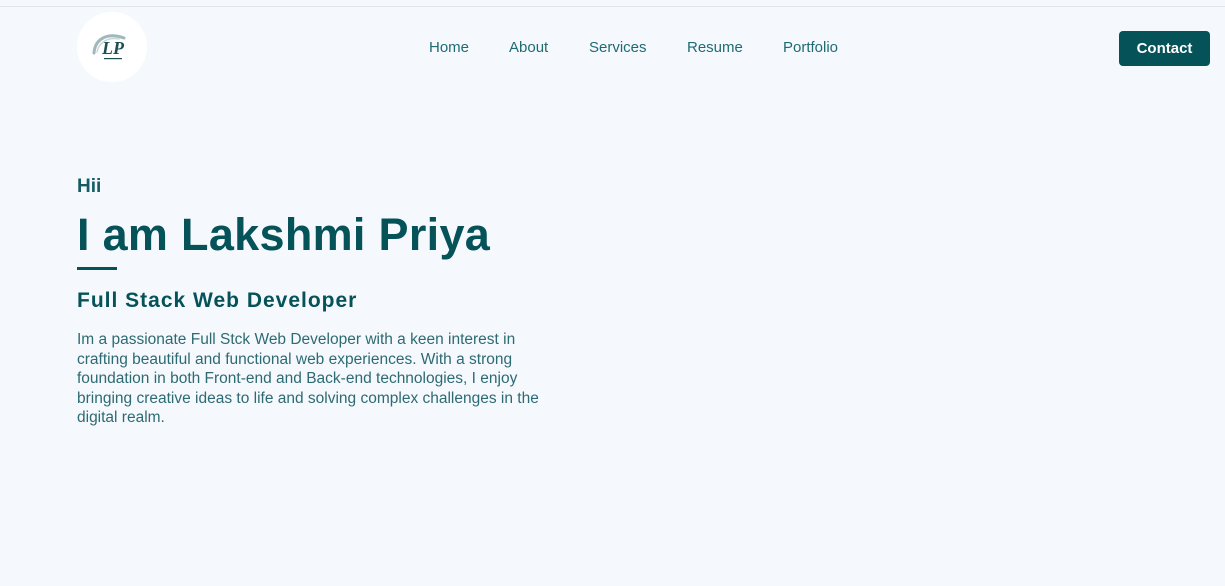 This screenshot has height=586, width=1225. What do you see at coordinates (284, 234) in the screenshot?
I see `hero-title: I am Lakshmi Priya` at bounding box center [284, 234].